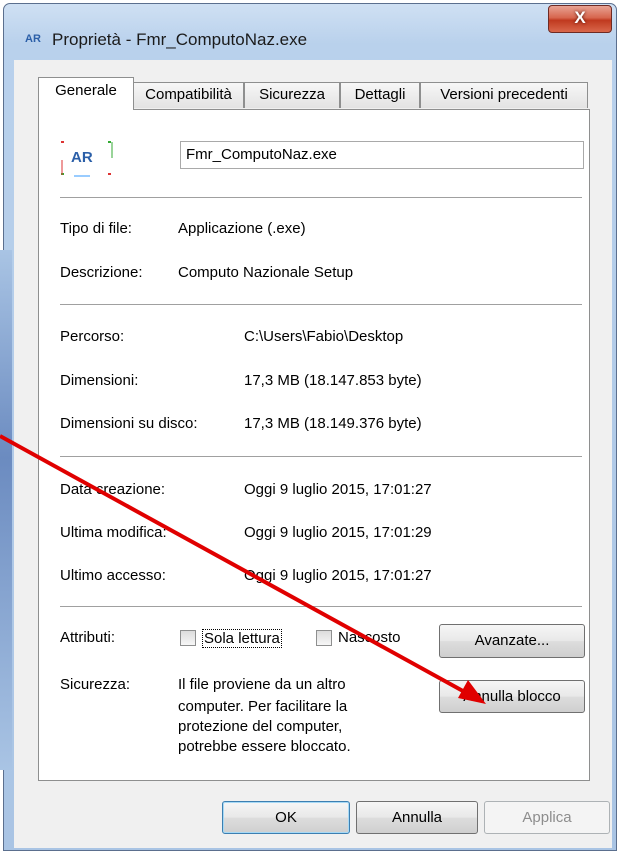  What do you see at coordinates (292, 95) in the screenshot?
I see `tab-sicurezza: Sicurezza` at bounding box center [292, 95].